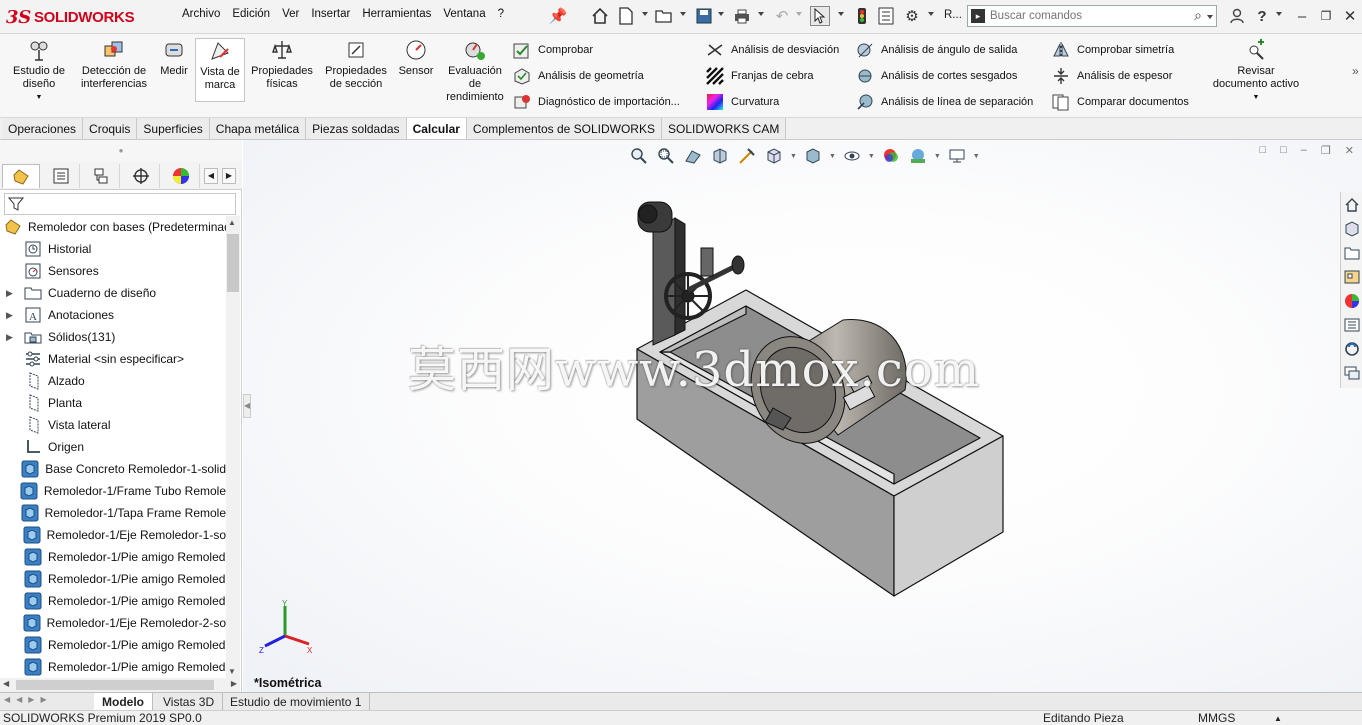  Describe the element at coordinates (113, 535) in the screenshot. I see `tree-item: Remoledor-1/Eje Remoledor-1-so` at that location.